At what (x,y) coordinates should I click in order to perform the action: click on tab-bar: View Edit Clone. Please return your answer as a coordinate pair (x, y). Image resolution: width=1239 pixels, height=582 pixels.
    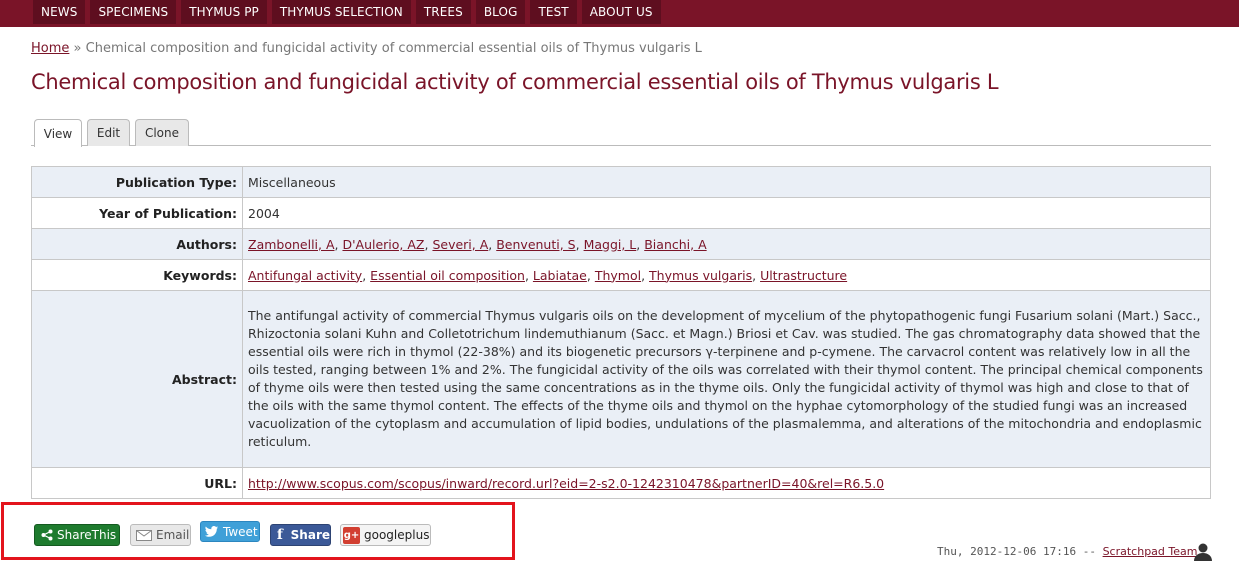
    Looking at the image, I should click on (621, 133).